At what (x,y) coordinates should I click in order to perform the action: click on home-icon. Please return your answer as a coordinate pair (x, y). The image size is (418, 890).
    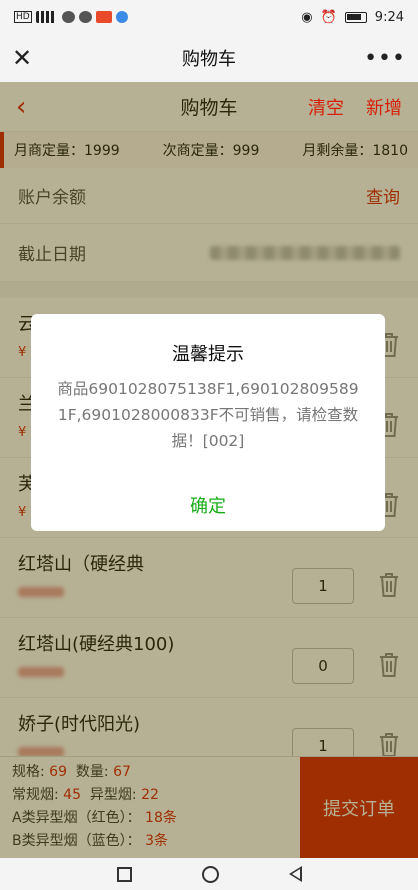
    Looking at the image, I should click on (210, 874).